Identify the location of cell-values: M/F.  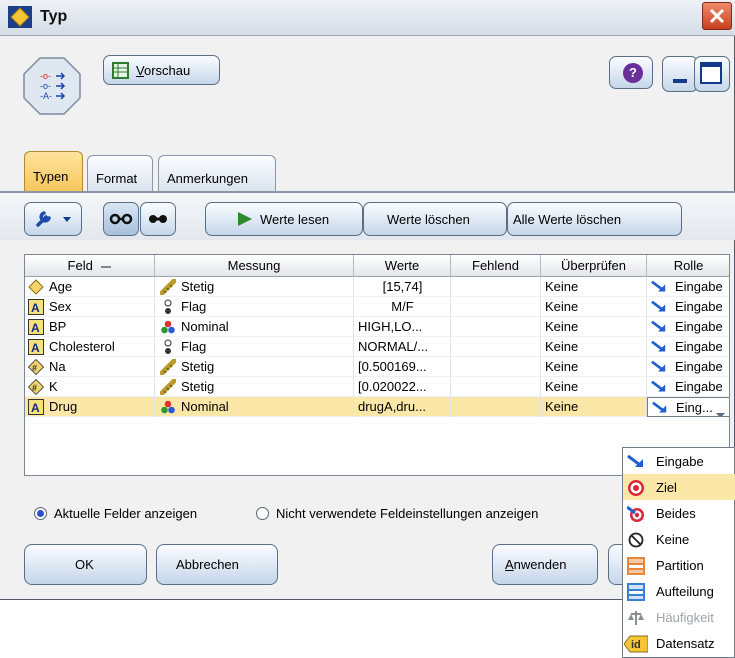
(402, 307).